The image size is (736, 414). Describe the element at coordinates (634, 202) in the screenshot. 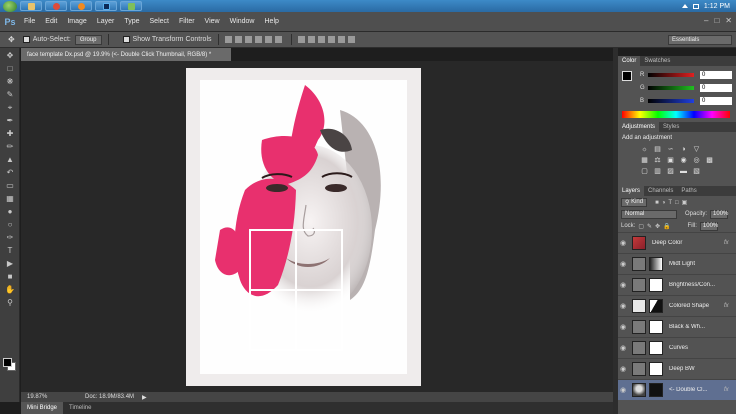

I see `layer-kind-filter: ⚲ Kind` at that location.